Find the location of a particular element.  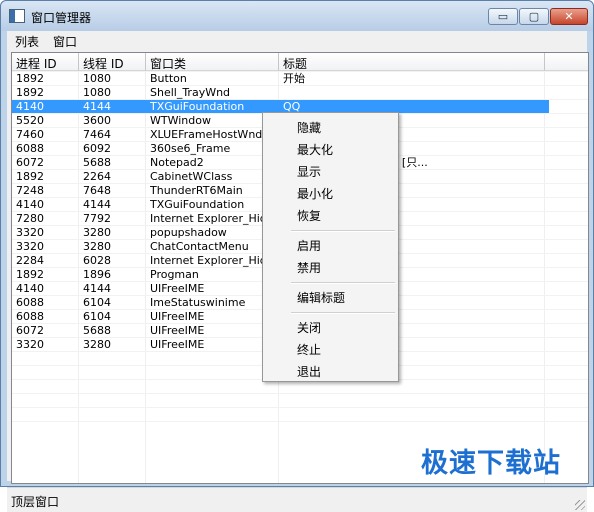

cell-pid: 2284 is located at coordinates (30, 260).